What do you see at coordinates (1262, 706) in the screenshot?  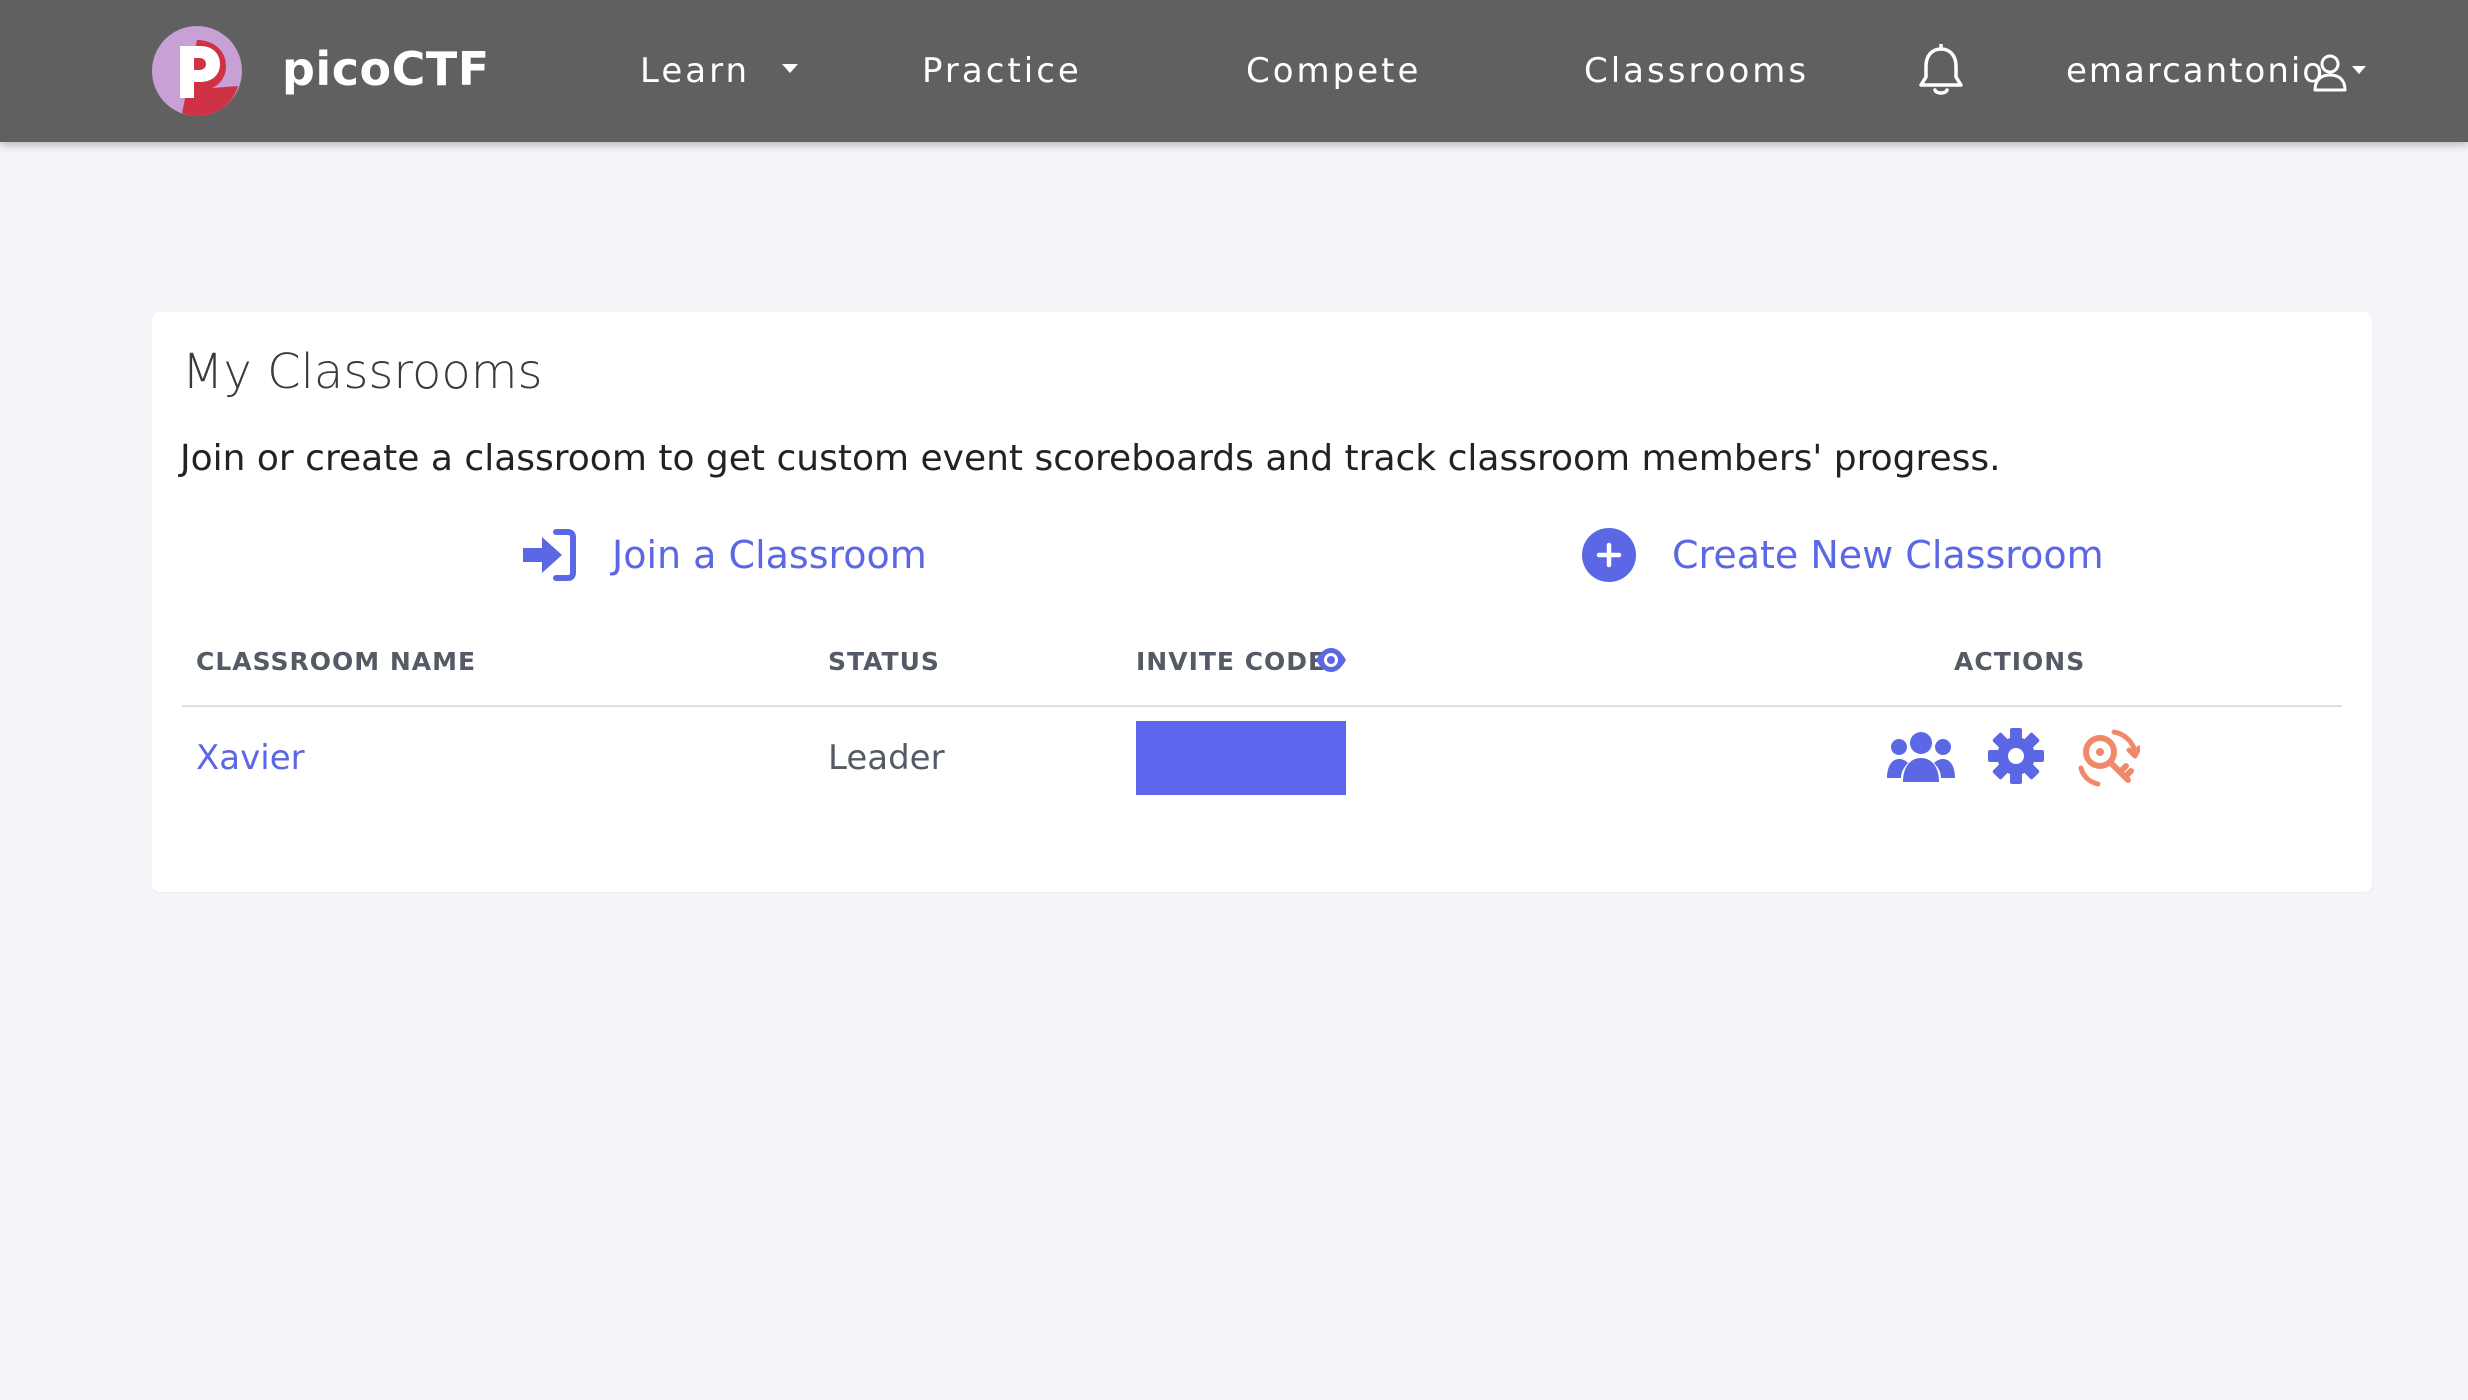 I see `table-divider` at bounding box center [1262, 706].